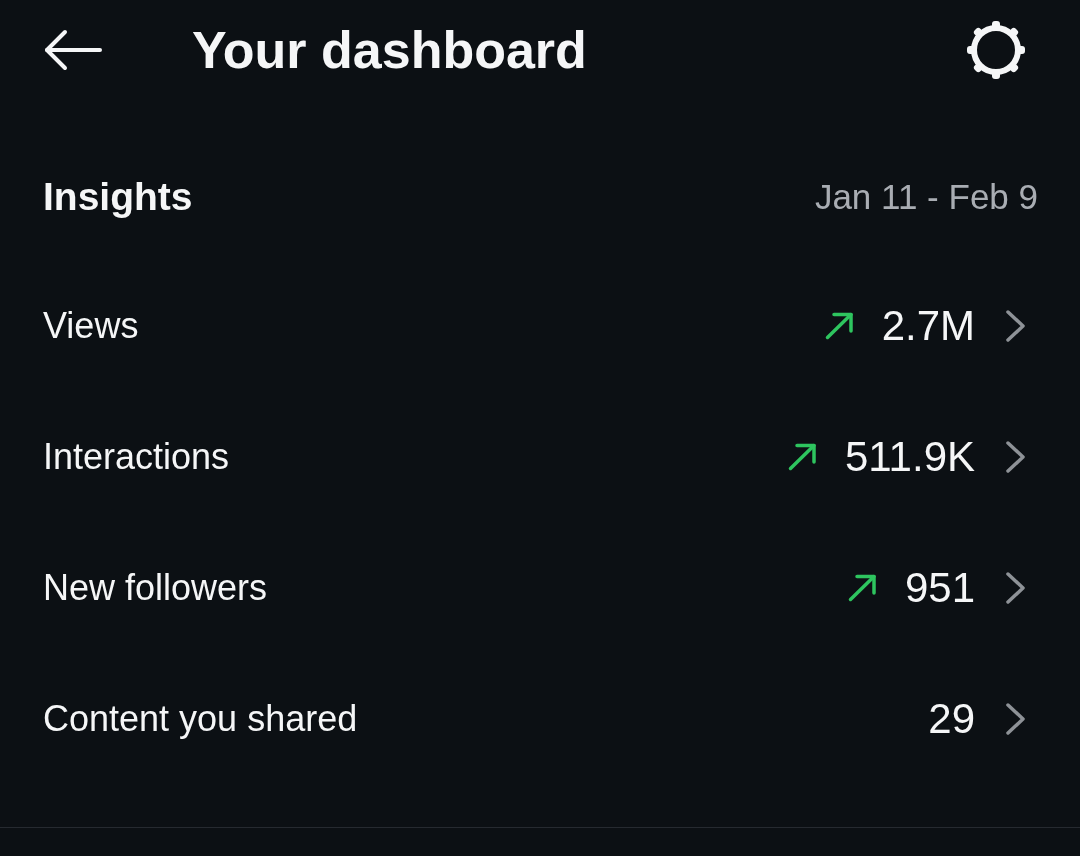  I want to click on date-range: Jan 11 - Feb 9, so click(926, 197).